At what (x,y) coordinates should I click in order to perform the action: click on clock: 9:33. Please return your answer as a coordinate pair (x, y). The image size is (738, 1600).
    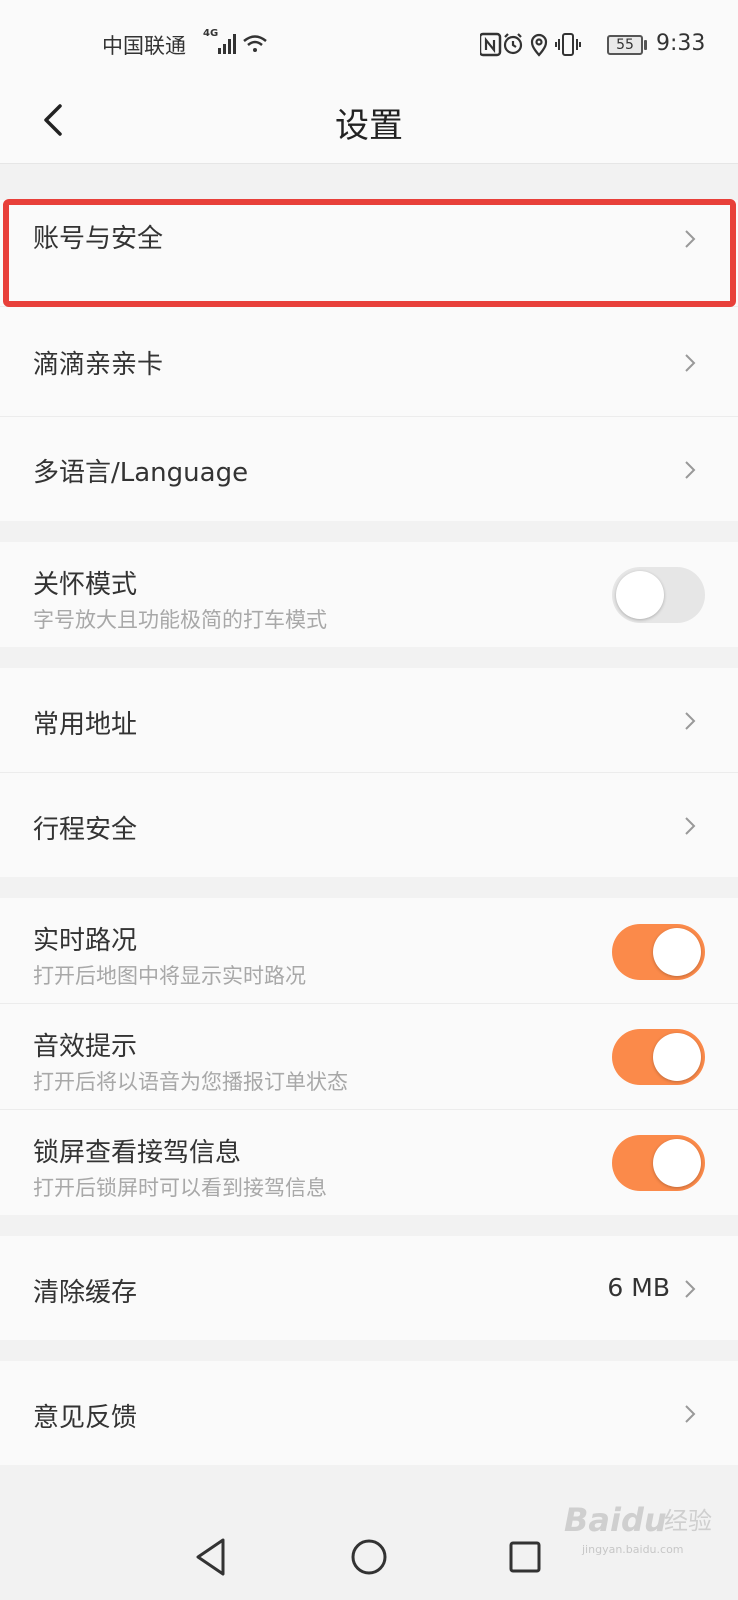
    Looking at the image, I should click on (681, 43).